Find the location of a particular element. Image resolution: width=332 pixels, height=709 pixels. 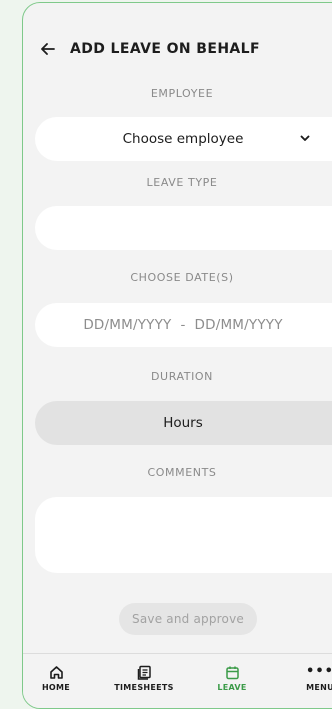

chevron-down-icon is located at coordinates (305, 138).